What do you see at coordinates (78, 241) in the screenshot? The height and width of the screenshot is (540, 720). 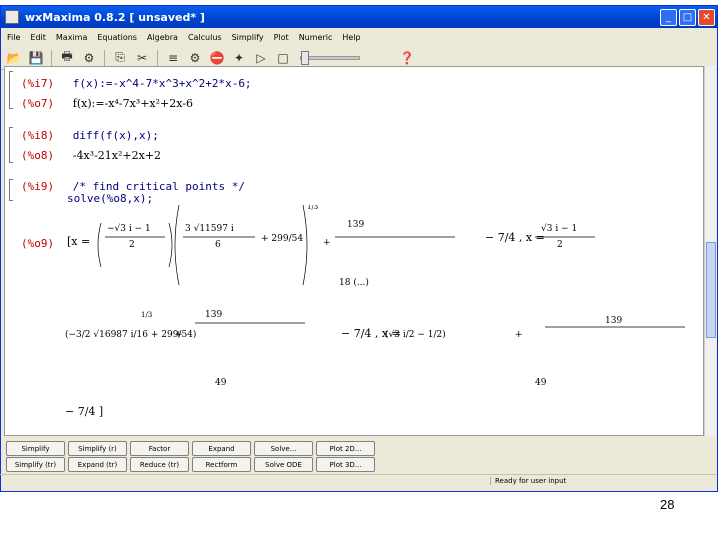 I see `svg-text: [x =` at bounding box center [78, 241].